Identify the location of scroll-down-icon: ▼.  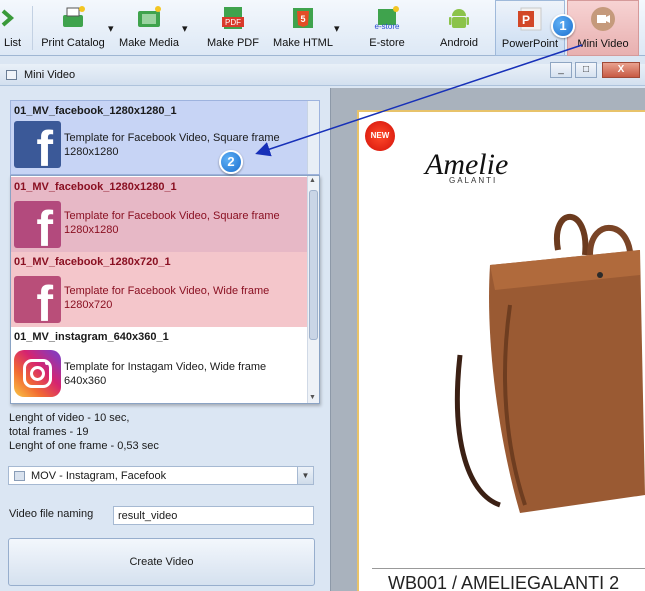
(312, 397).